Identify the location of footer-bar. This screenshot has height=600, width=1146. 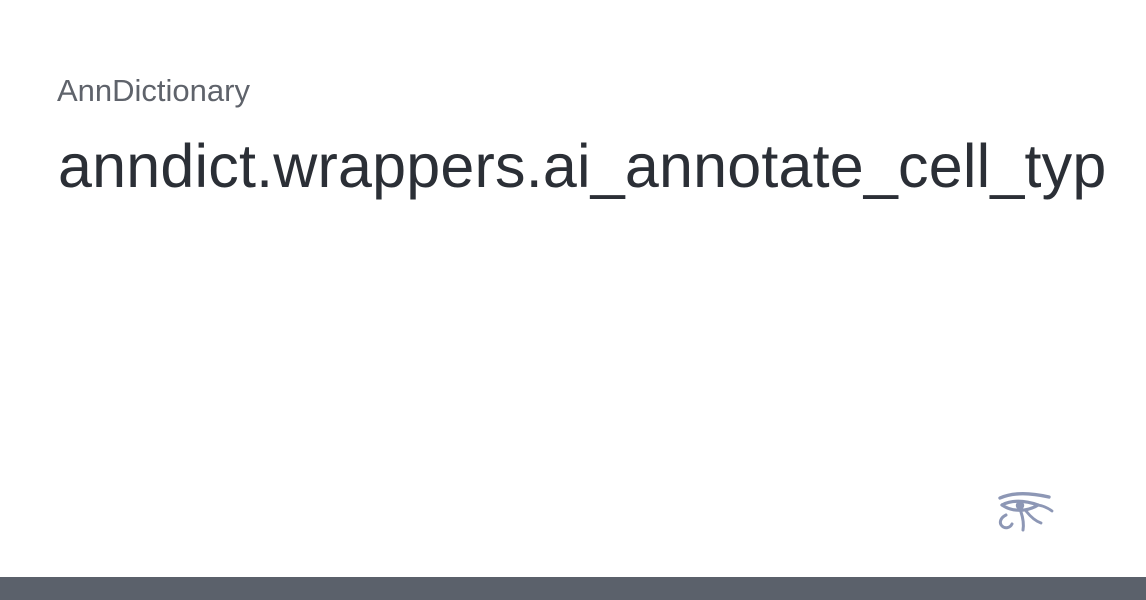
(573, 588).